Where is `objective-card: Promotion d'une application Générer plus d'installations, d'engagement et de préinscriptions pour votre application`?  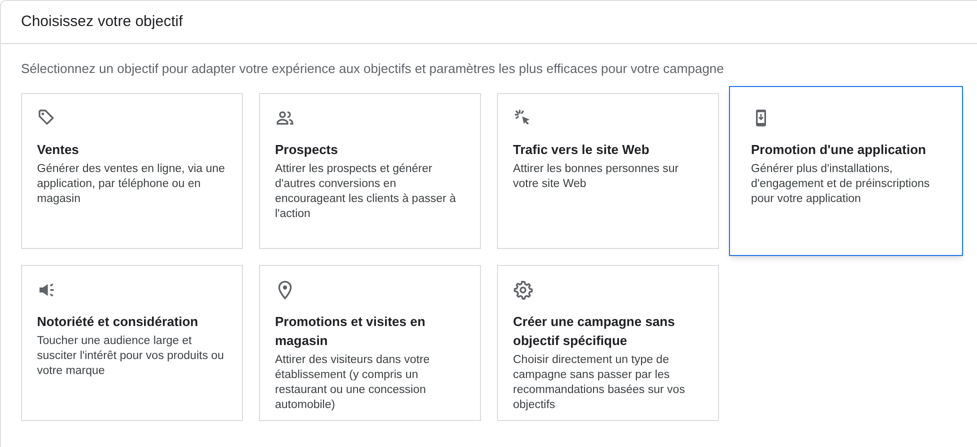 objective-card: Promotion d'une application Générer plus d'installations, d'engagement et de préinscriptions pour votre application is located at coordinates (846, 171).